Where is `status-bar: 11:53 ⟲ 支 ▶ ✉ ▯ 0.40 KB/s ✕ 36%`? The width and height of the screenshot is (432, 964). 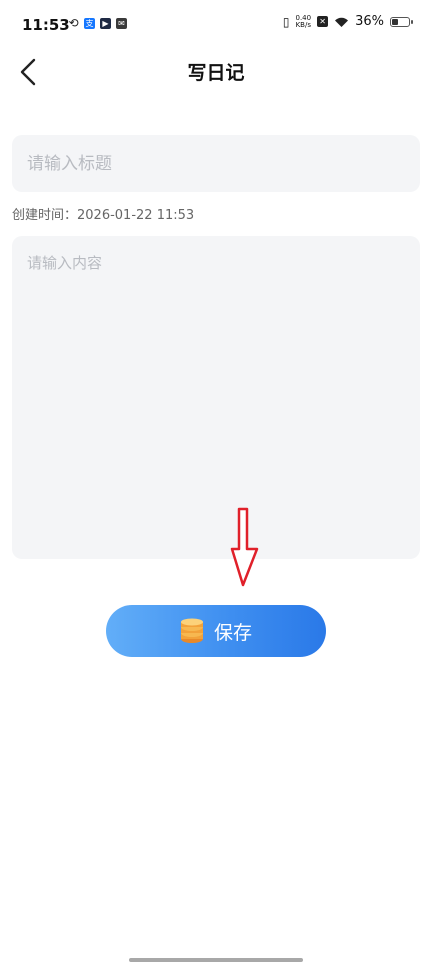 status-bar: 11:53 ⟲ 支 ▶ ✉ ▯ 0.40 KB/s ✕ 36% is located at coordinates (216, 26).